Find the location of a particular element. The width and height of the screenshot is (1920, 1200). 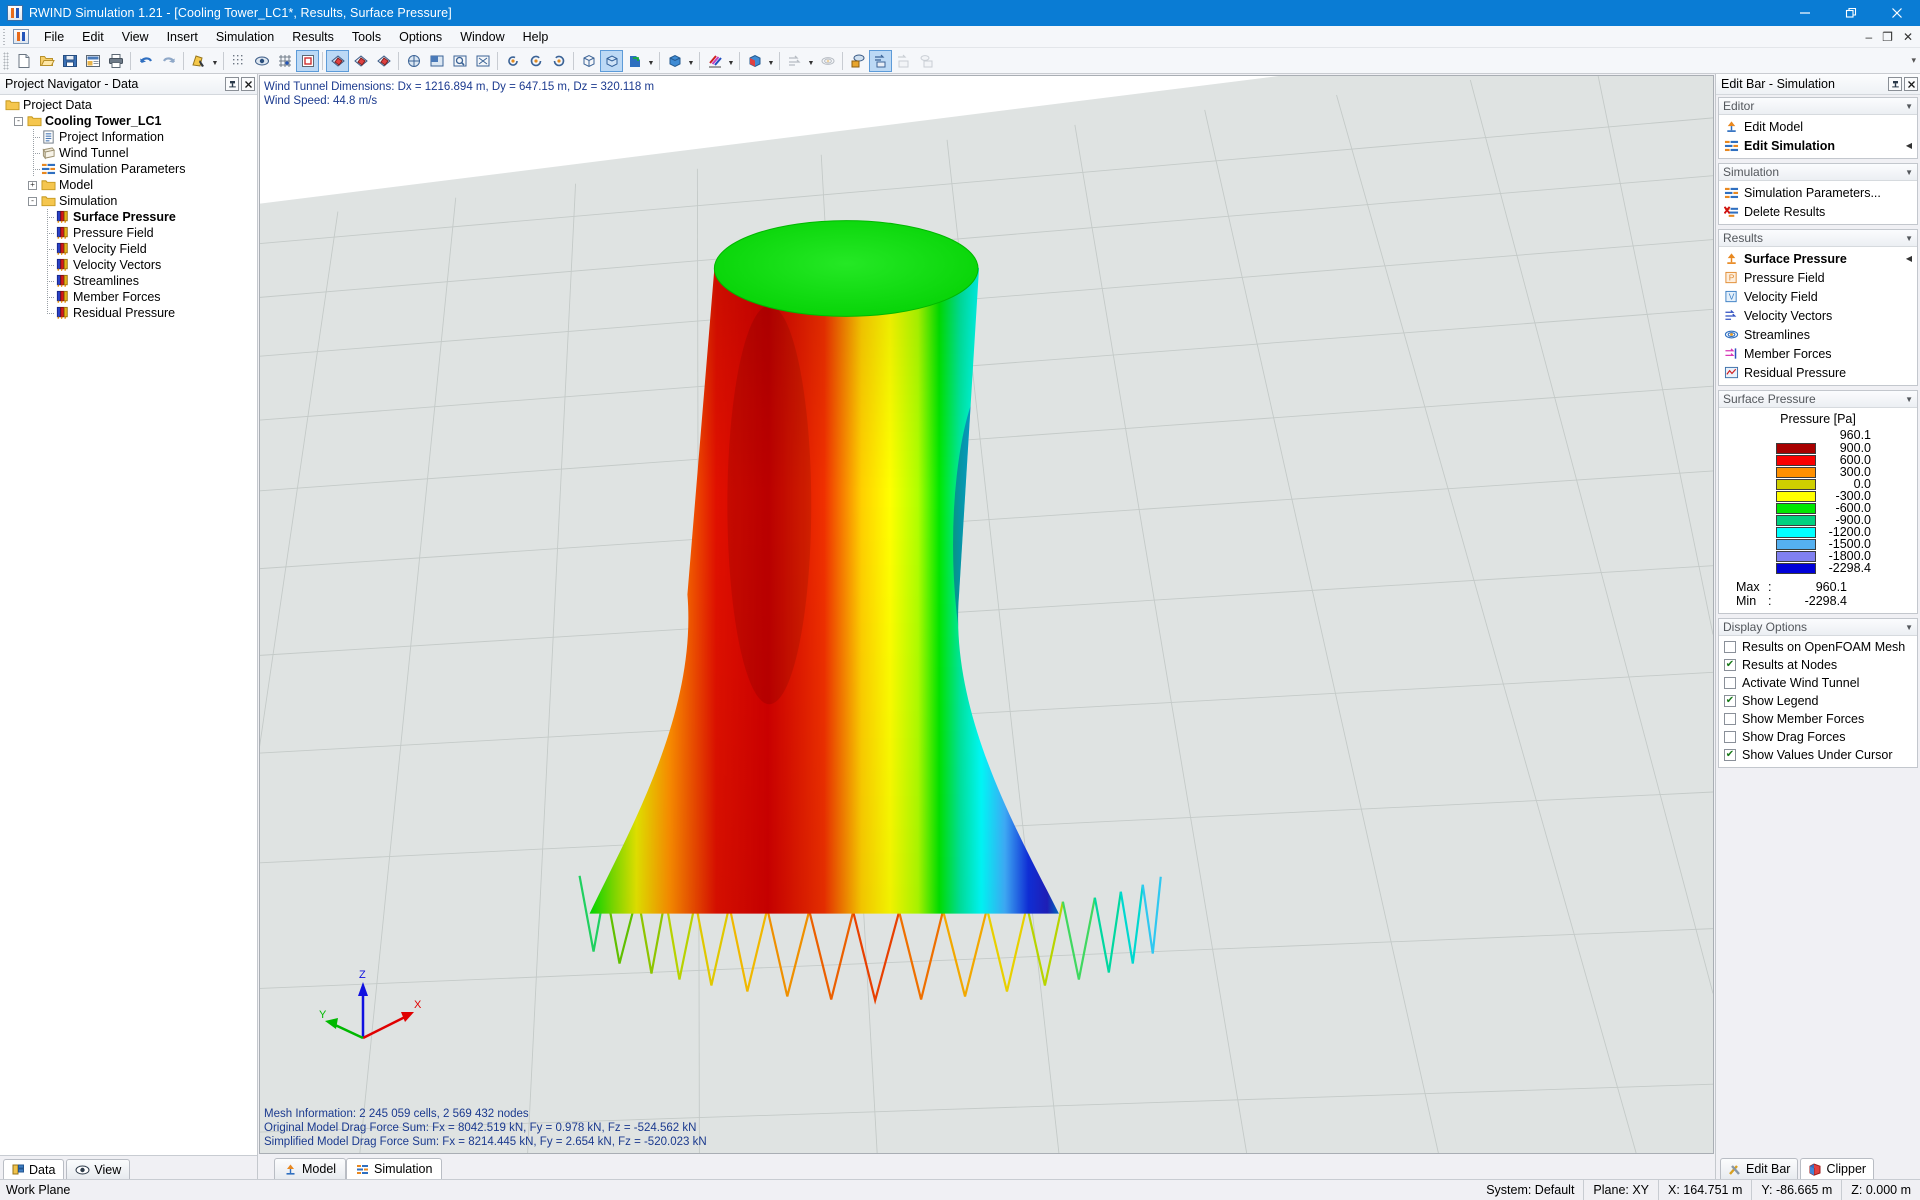

model-display-icon is located at coordinates (674, 61).